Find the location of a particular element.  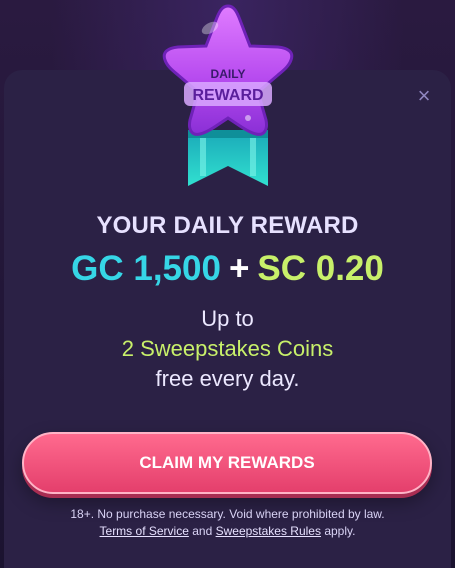

reward-subtext-line3: free every day. is located at coordinates (227, 378).